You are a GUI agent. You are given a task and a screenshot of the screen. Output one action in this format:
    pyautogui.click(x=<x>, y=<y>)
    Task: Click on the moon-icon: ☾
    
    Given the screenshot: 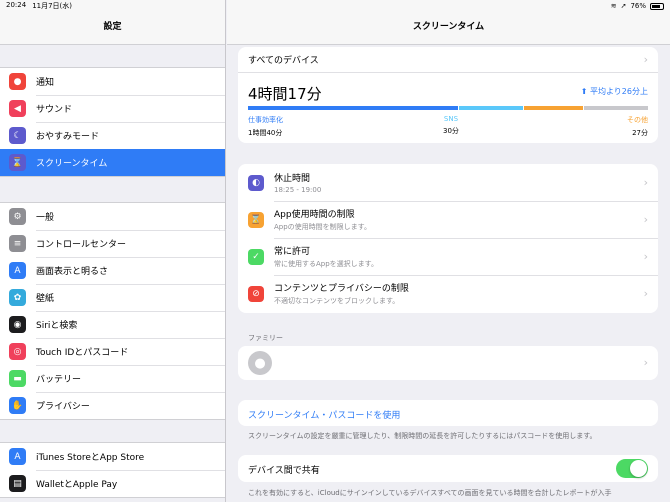 What is the action you would take?
    pyautogui.click(x=17, y=135)
    